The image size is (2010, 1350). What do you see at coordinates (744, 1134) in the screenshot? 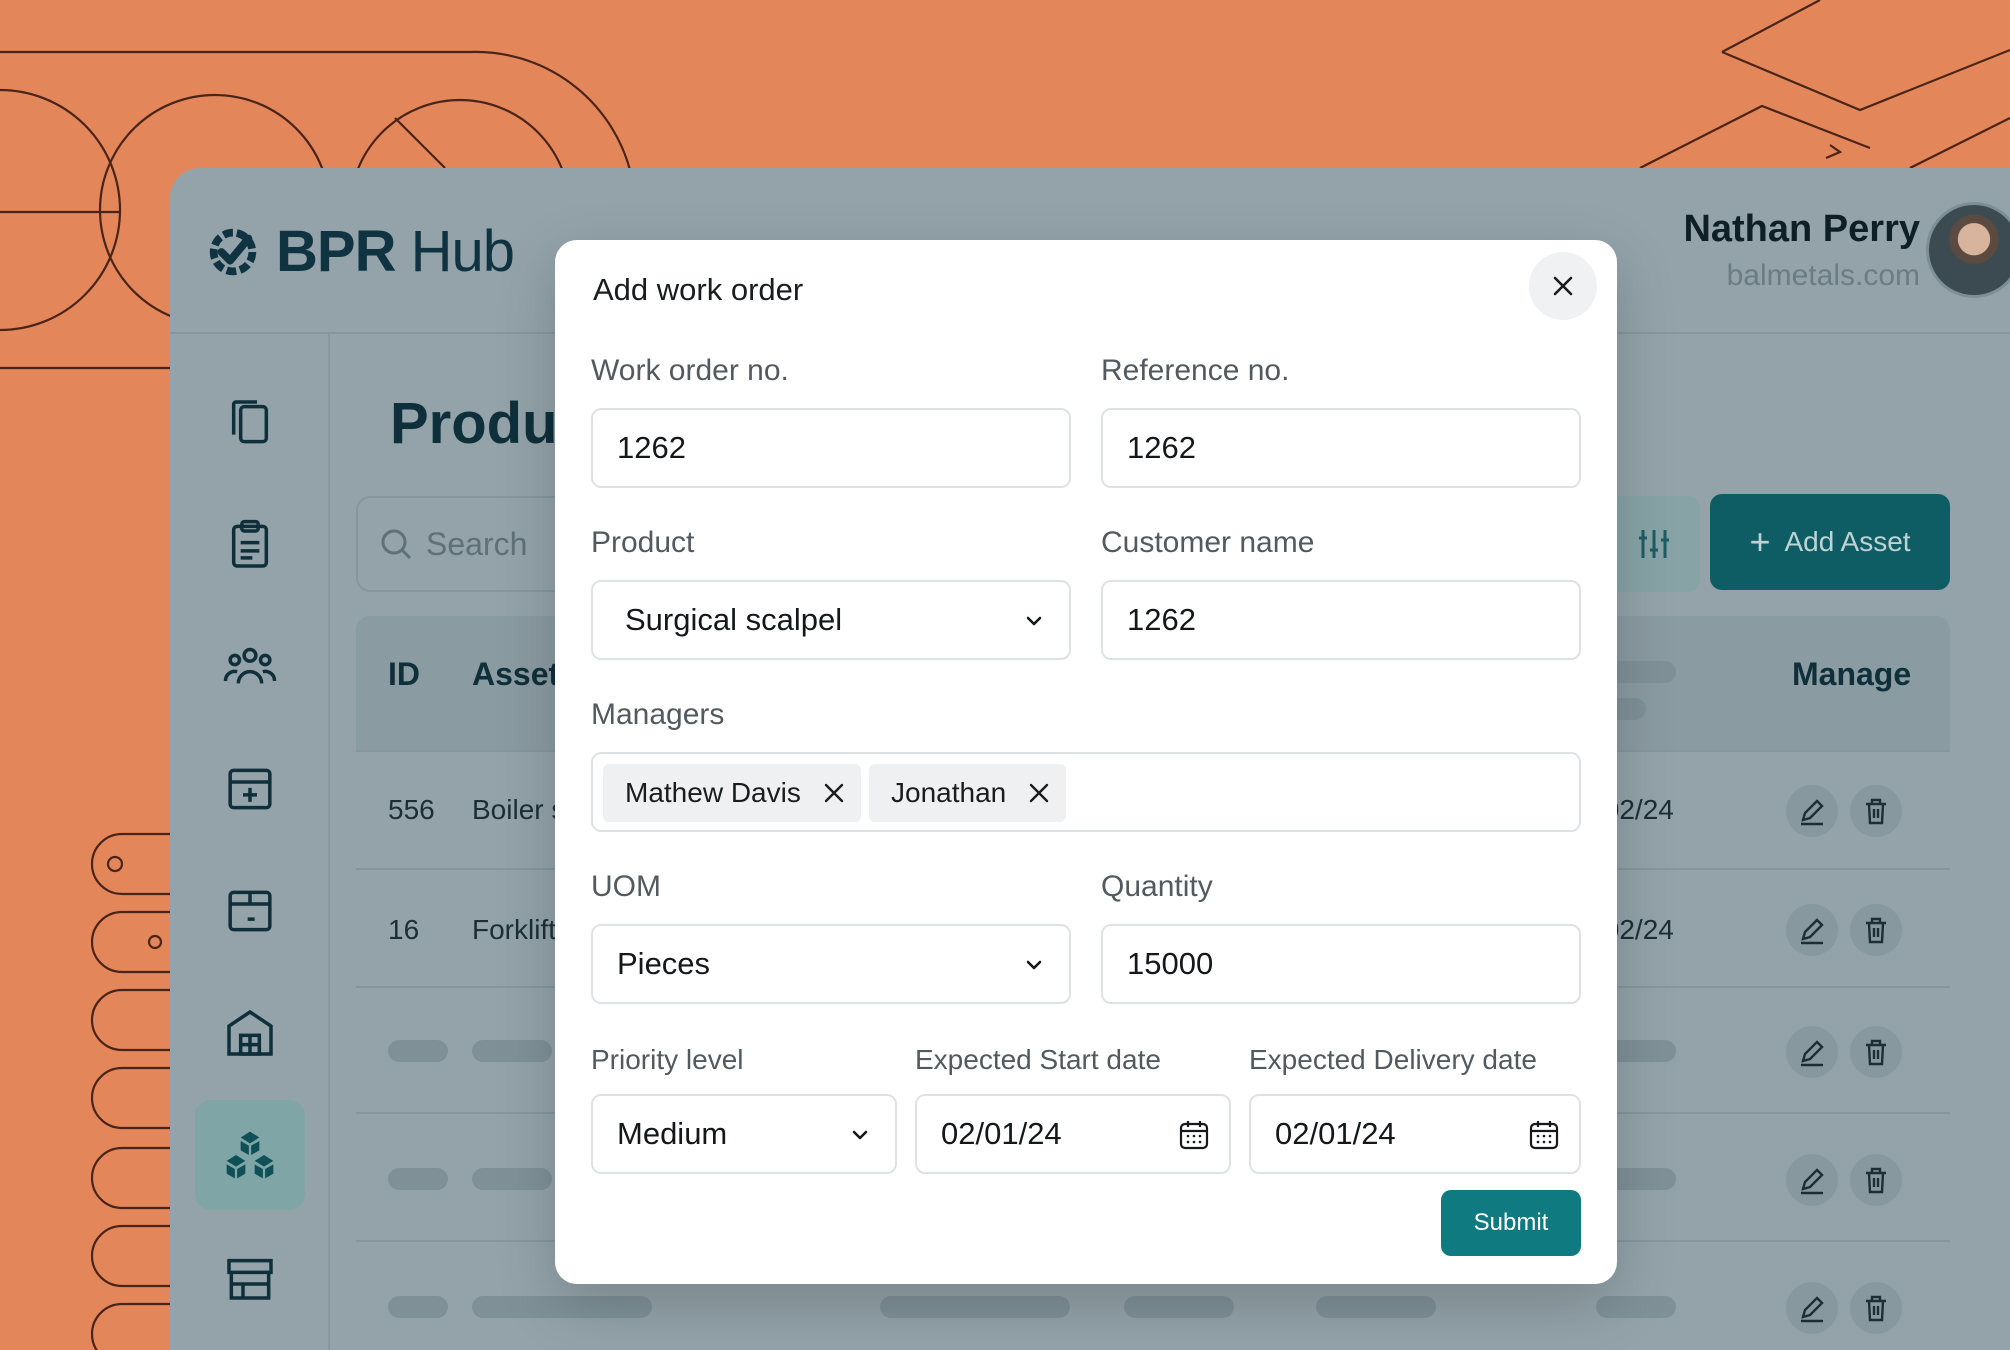
I see `priority-select: Medium` at bounding box center [744, 1134].